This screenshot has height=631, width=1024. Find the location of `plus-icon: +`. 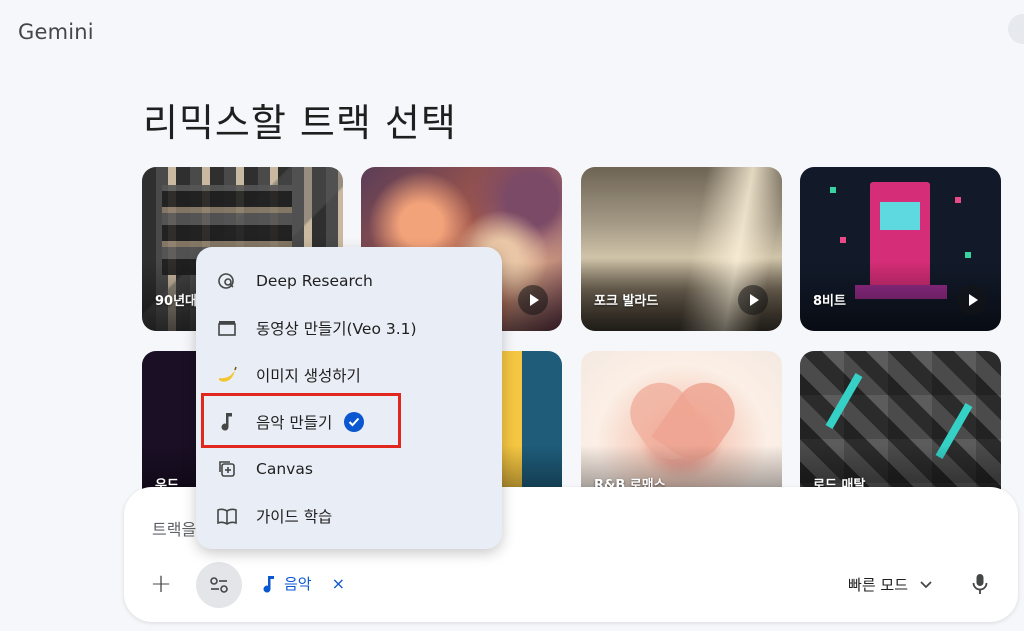

plus-icon: + is located at coordinates (161, 584).